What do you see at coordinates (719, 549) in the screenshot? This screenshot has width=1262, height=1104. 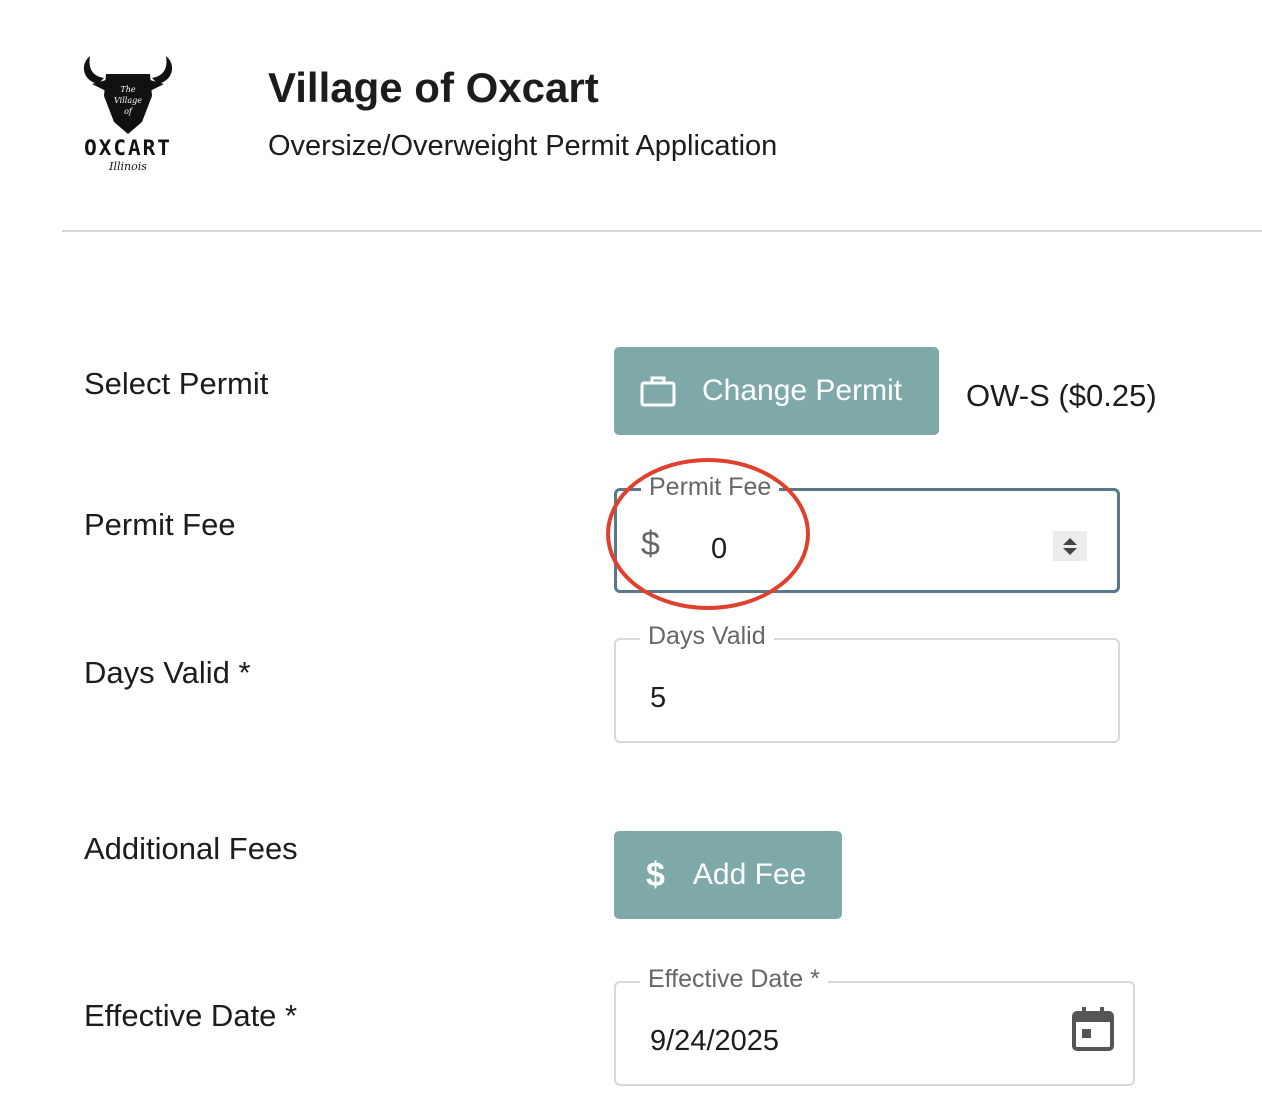 I see `permit-fee-value: 0` at bounding box center [719, 549].